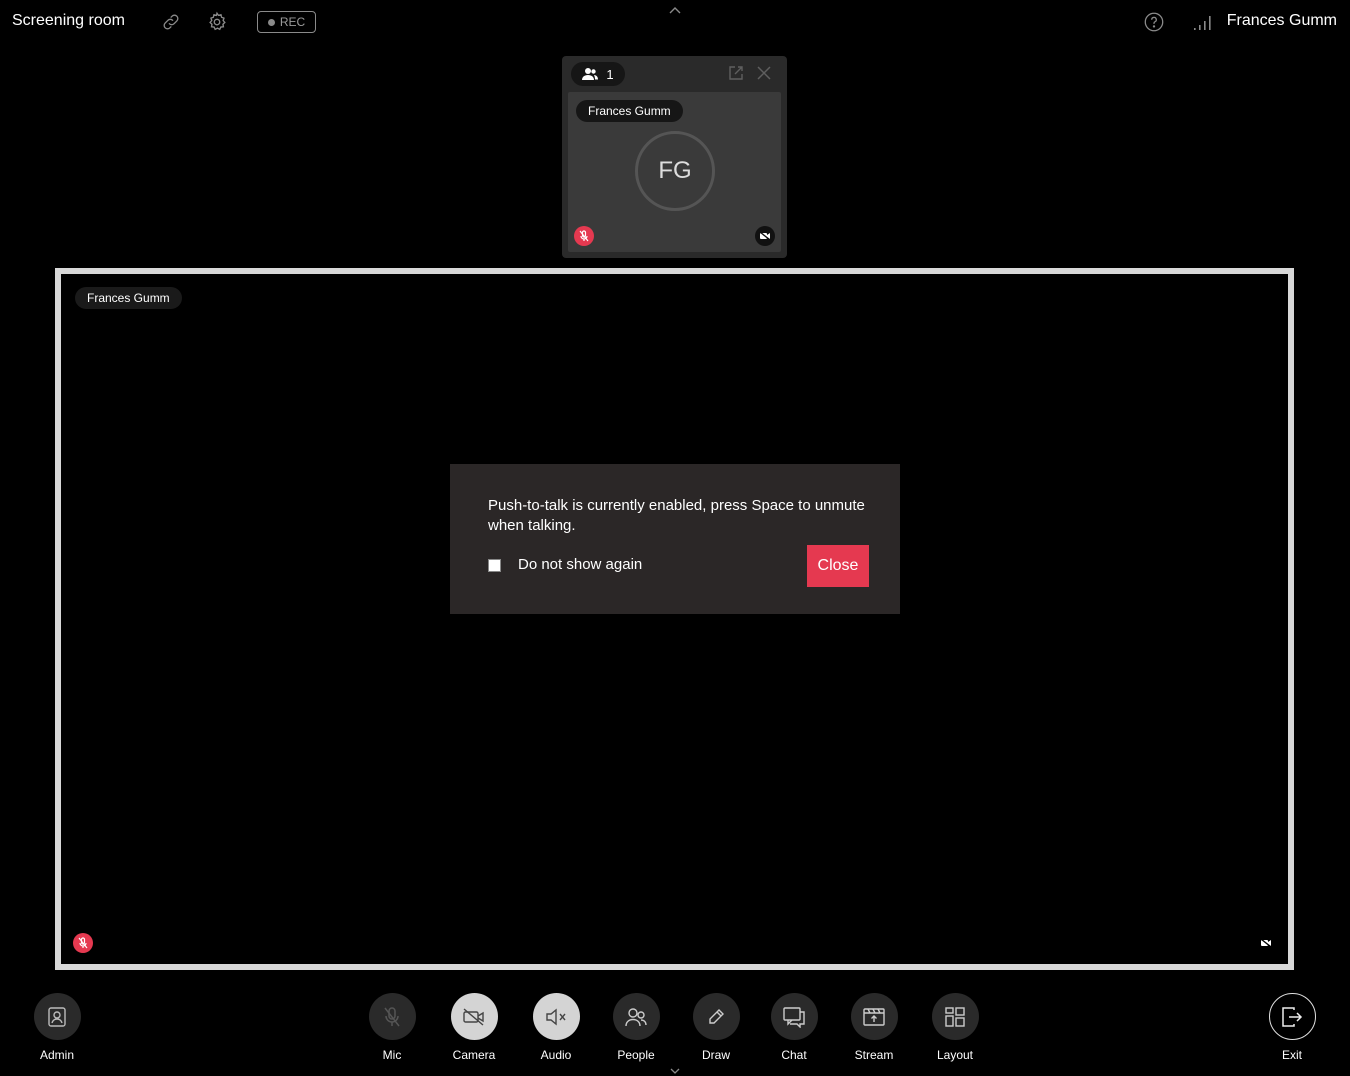 This screenshot has height=1076, width=1350. What do you see at coordinates (584, 236) in the screenshot?
I see `mic-muted-icon` at bounding box center [584, 236].